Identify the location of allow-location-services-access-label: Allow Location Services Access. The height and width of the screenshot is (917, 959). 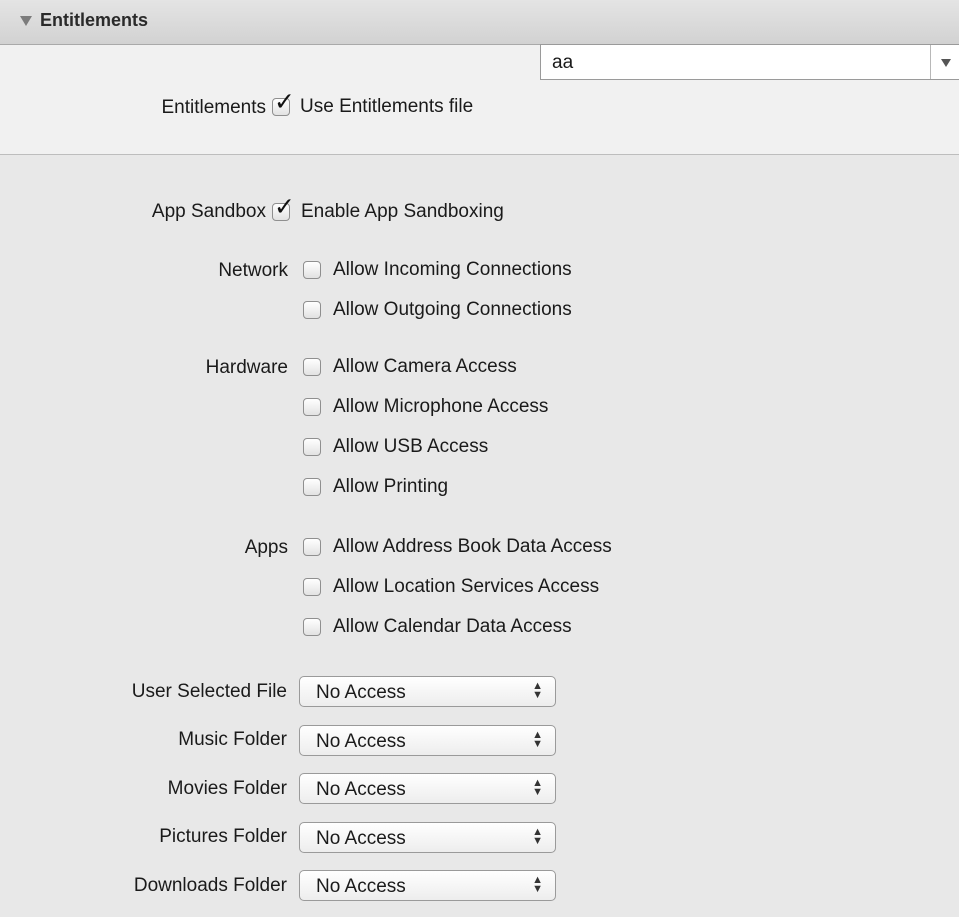
(466, 587).